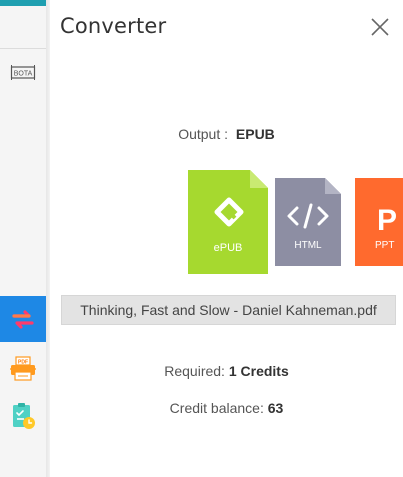 This screenshot has height=477, width=403. I want to click on balance-value: 63, so click(275, 408).